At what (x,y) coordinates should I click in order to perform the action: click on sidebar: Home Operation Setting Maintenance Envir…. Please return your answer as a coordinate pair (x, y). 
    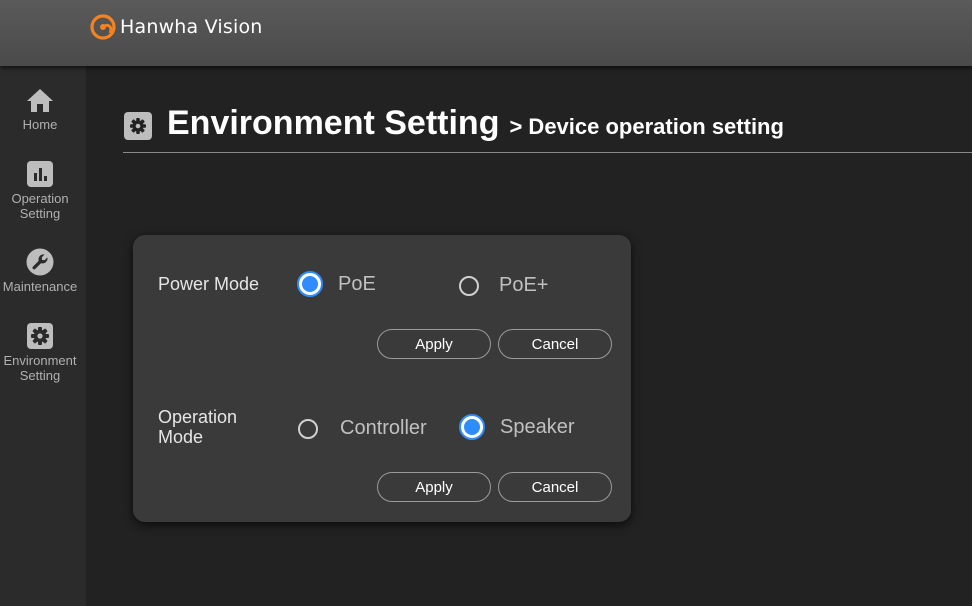
    Looking at the image, I should click on (43, 336).